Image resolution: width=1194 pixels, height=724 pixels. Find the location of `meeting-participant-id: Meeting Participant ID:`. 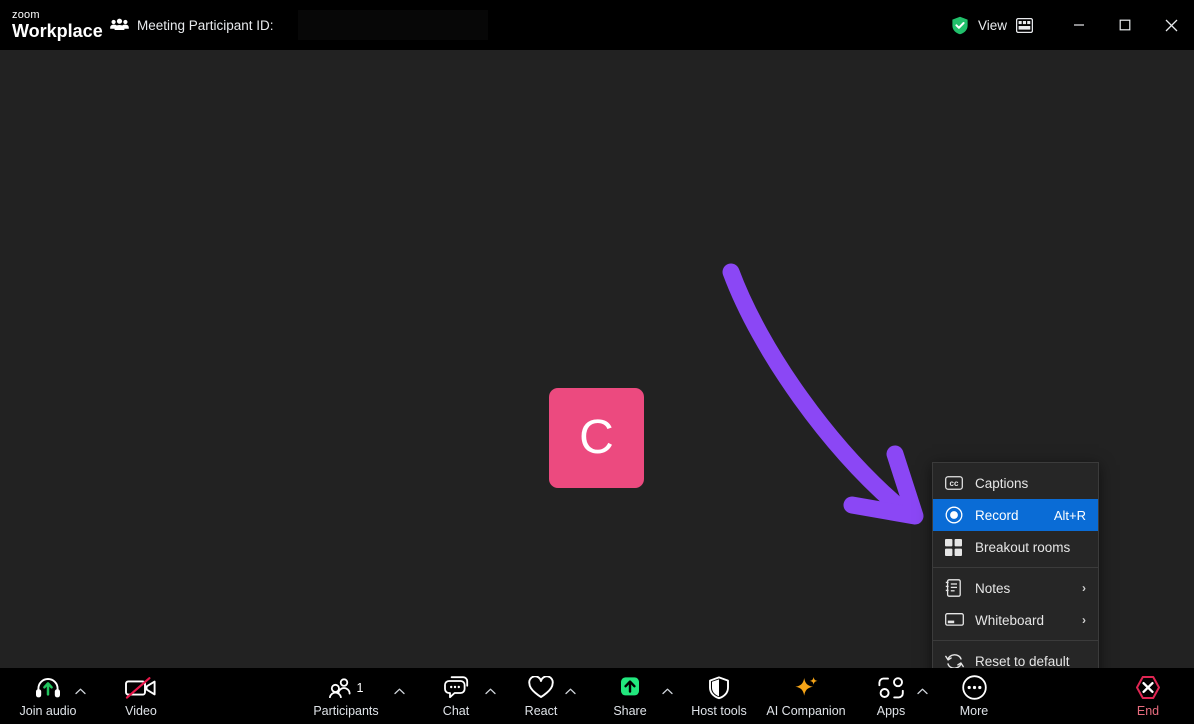

meeting-participant-id: Meeting Participant ID: is located at coordinates (196, 25).